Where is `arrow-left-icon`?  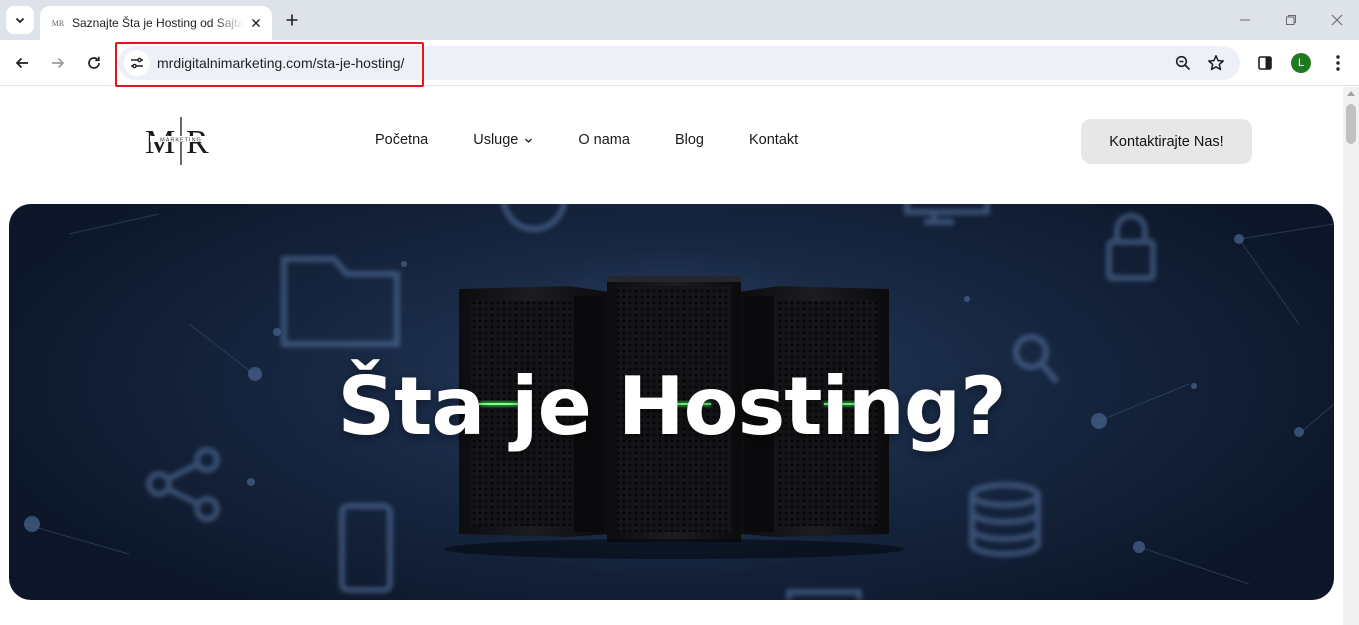
arrow-left-icon is located at coordinates (21, 63).